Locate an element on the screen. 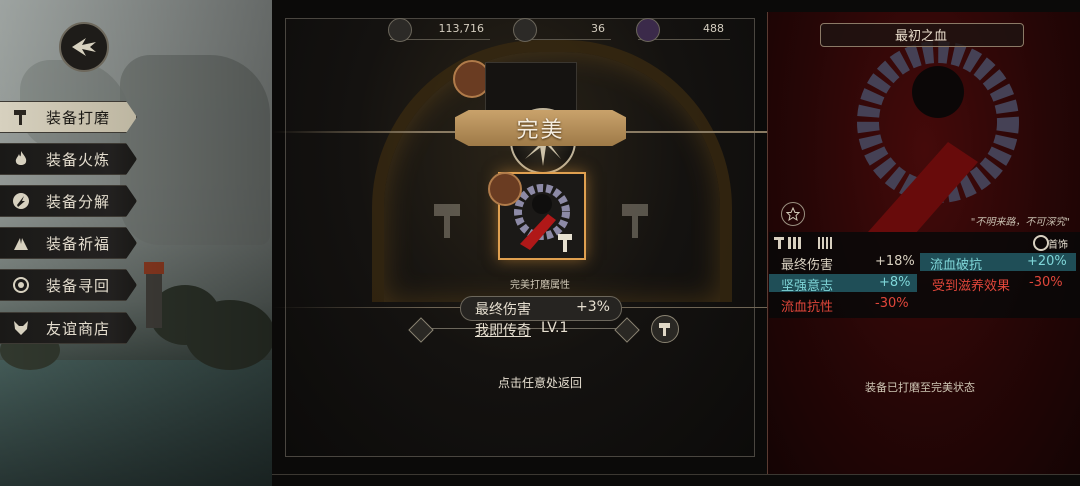  menu-item-label: 友谊商店 is located at coordinates (78, 328).